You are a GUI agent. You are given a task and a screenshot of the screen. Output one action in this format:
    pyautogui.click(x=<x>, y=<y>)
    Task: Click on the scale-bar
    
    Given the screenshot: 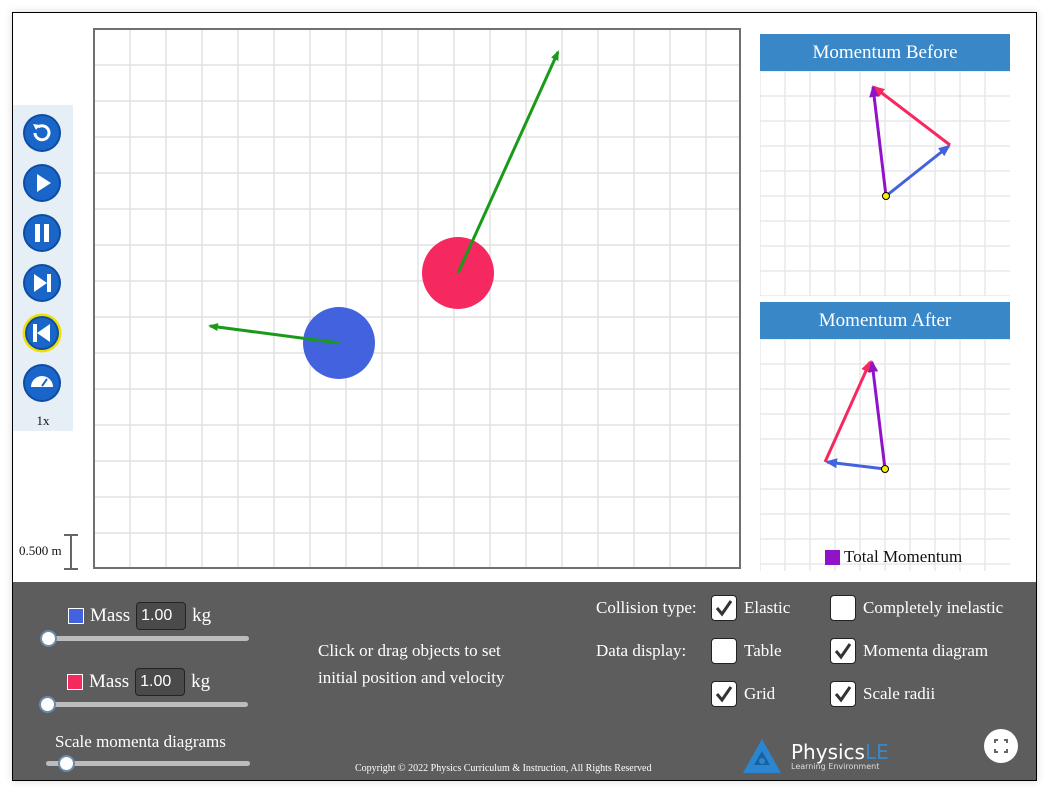 What is the action you would take?
    pyautogui.click(x=71, y=552)
    